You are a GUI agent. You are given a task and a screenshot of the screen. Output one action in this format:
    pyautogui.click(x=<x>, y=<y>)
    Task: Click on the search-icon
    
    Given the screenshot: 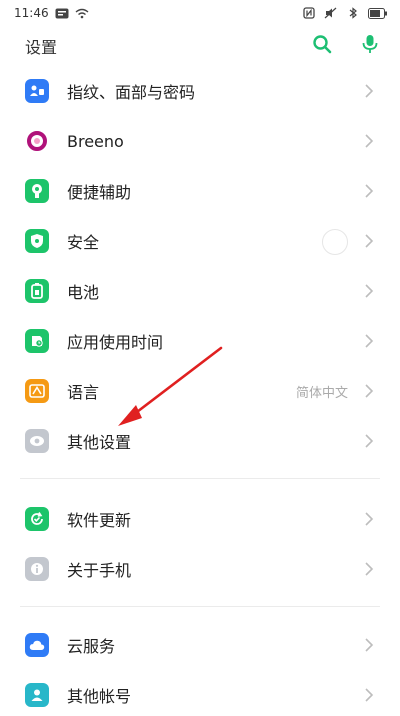 What is the action you would take?
    pyautogui.click(x=322, y=44)
    